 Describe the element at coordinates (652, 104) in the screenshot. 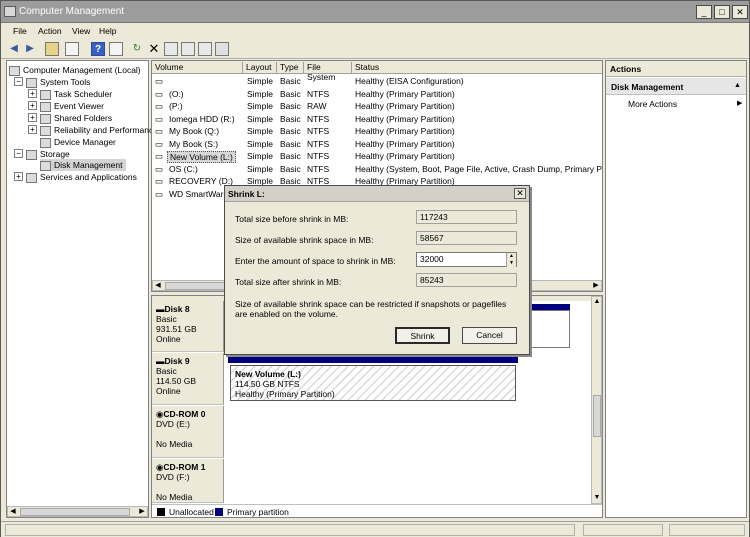

I see `more-actions: More Actions` at that location.